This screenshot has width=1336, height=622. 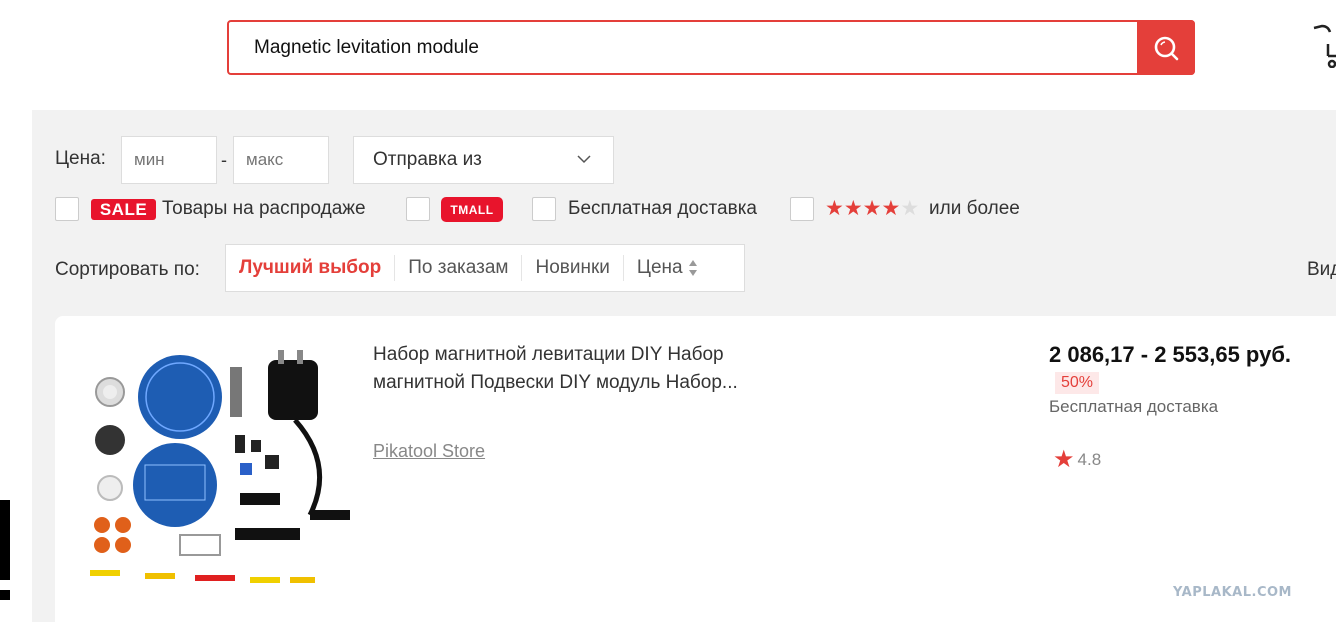 What do you see at coordinates (264, 208) in the screenshot?
I see `sale-filter-label: Товары на распродаже` at bounding box center [264, 208].